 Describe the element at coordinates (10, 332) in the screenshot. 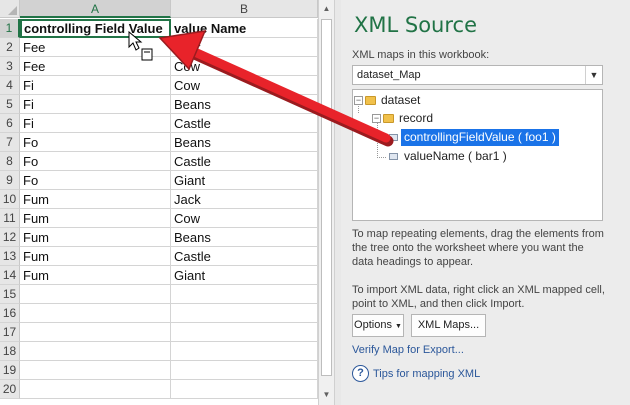

I see `row-header: 17` at that location.